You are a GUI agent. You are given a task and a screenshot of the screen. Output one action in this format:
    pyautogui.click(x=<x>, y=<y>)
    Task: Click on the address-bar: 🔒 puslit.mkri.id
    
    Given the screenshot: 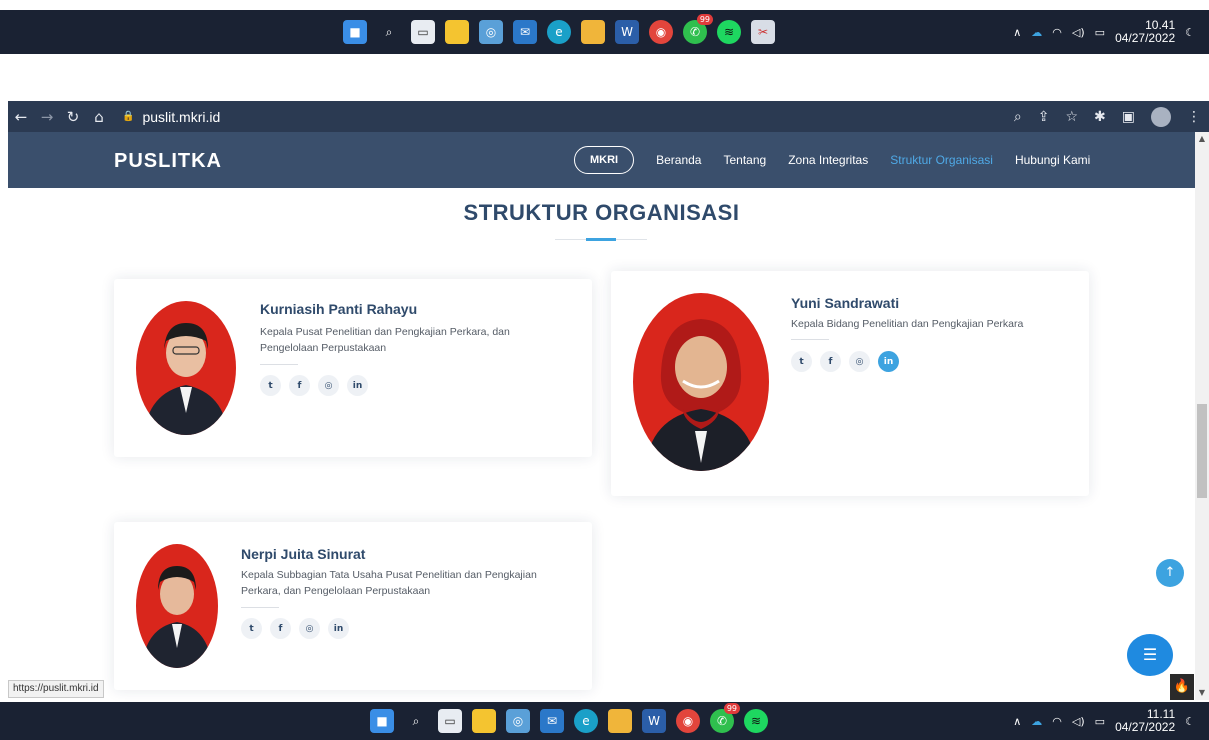 What is the action you would take?
    pyautogui.click(x=171, y=117)
    